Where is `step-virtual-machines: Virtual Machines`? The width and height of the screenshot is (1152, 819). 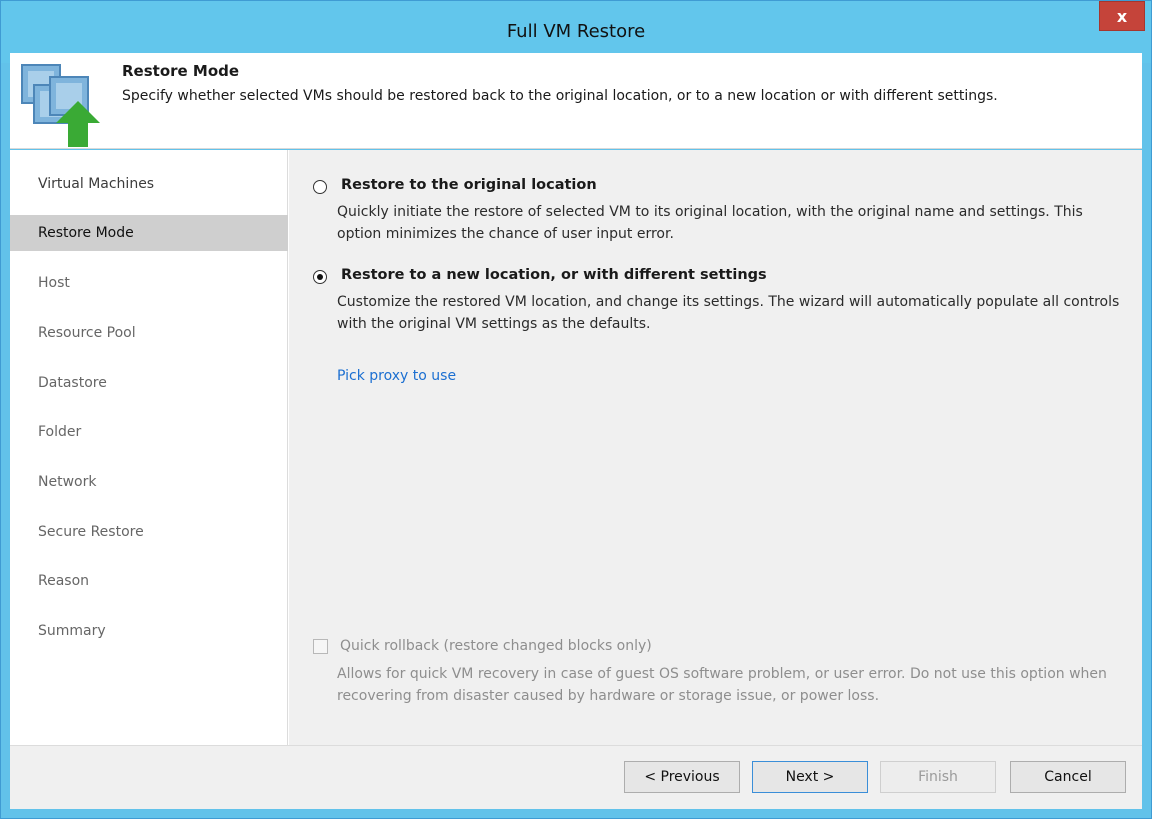
step-virtual-machines: Virtual Machines is located at coordinates (149, 184).